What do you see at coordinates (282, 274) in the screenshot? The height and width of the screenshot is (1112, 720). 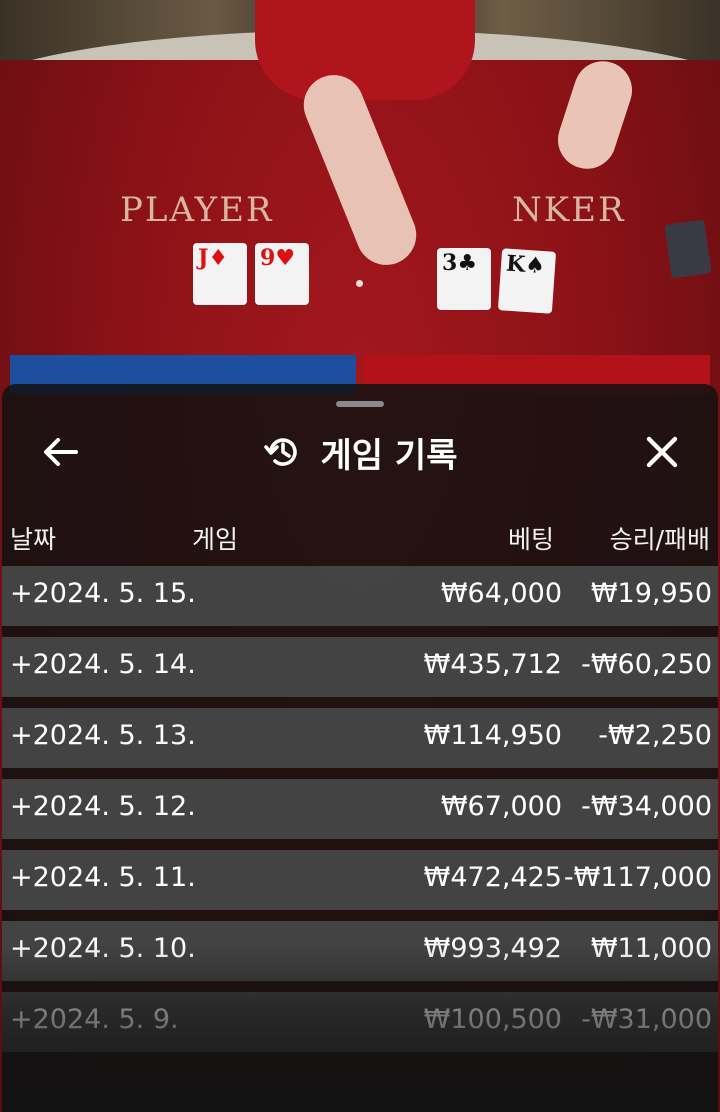 I see `player-card-2: 9♥` at bounding box center [282, 274].